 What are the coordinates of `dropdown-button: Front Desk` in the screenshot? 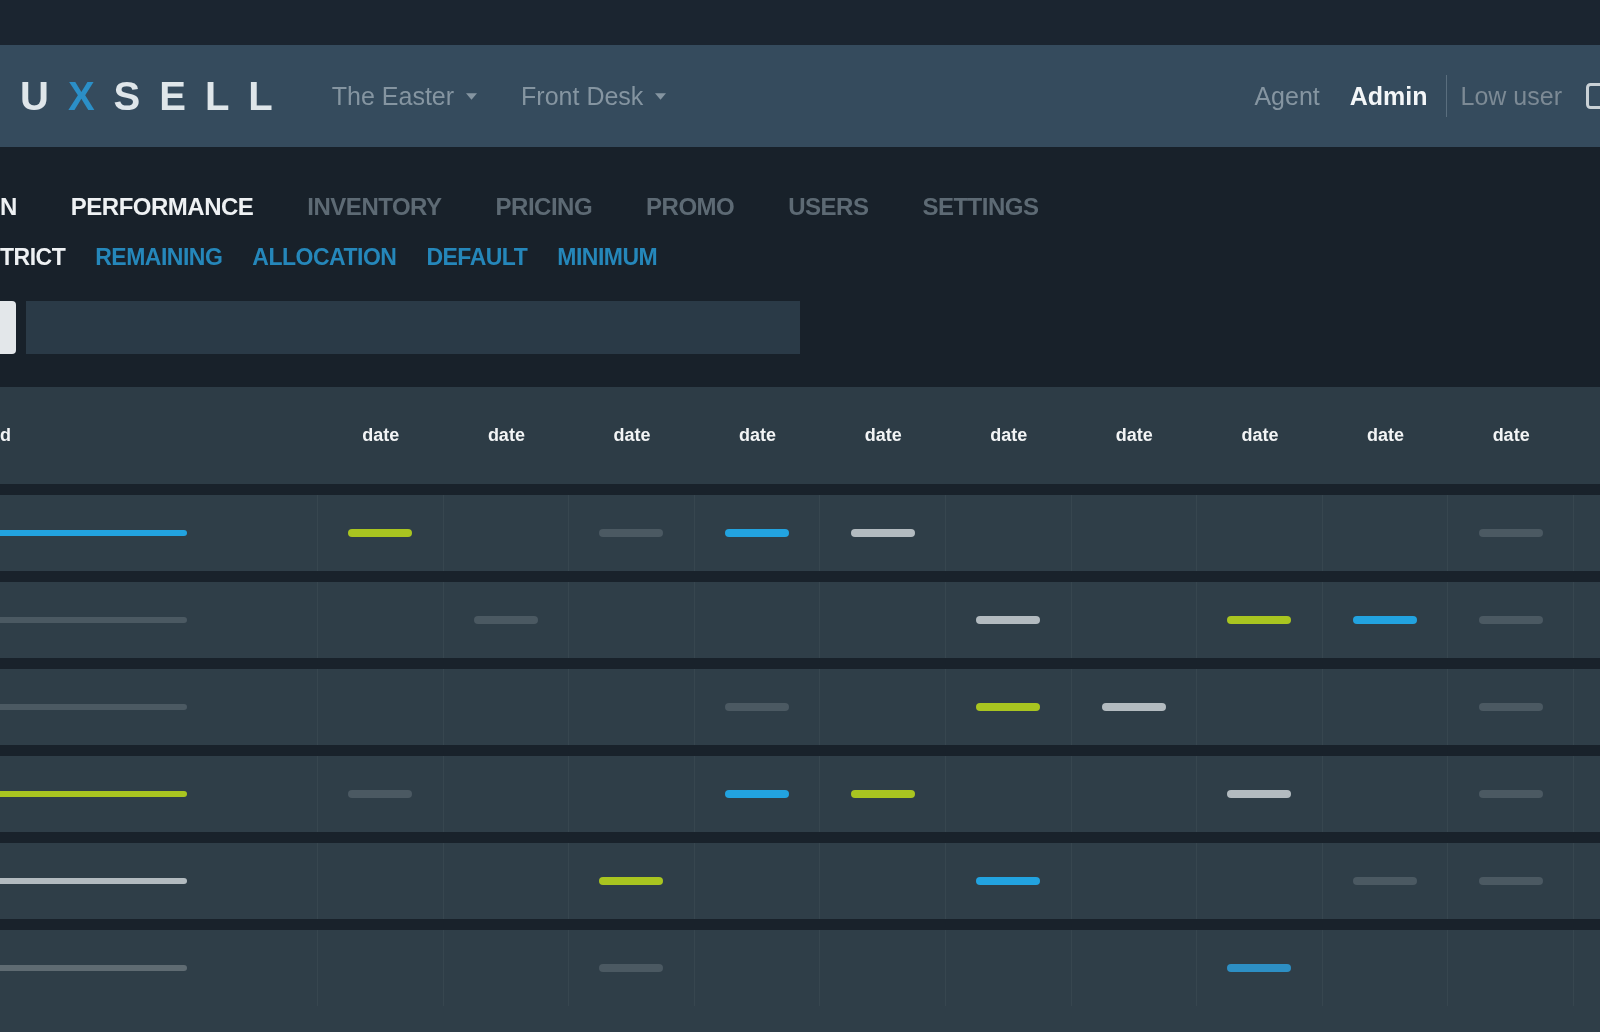 It's located at (594, 96).